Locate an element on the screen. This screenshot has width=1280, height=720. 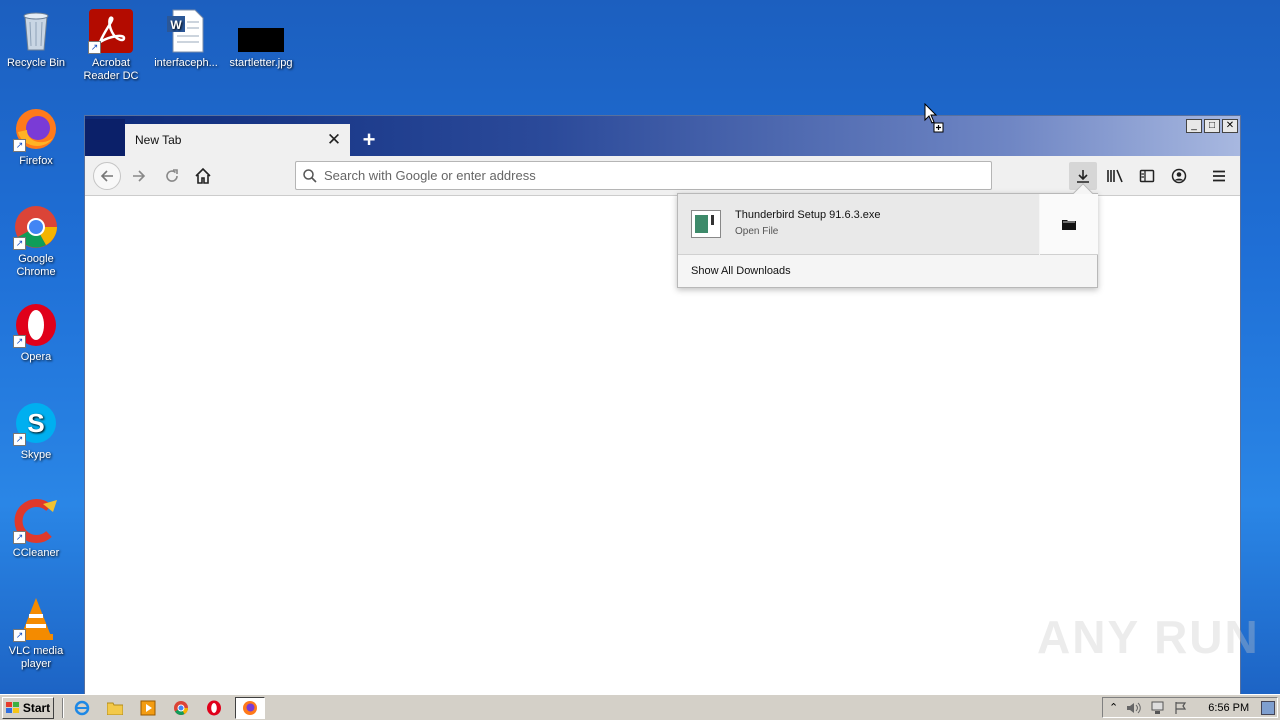
forward-arrow-icon is located at coordinates (139, 176).